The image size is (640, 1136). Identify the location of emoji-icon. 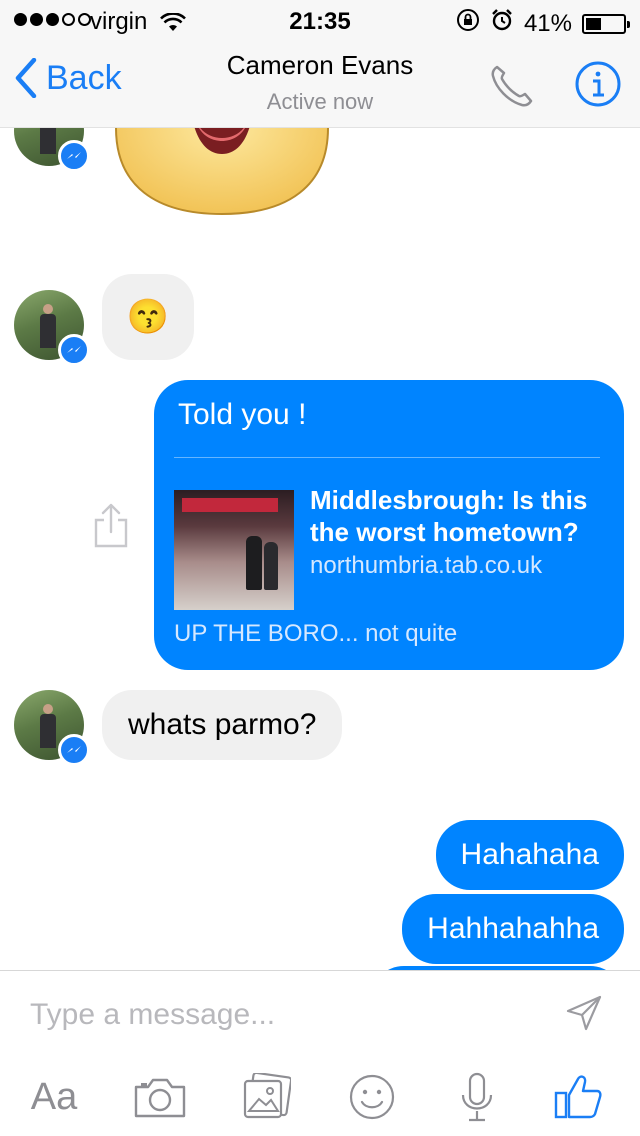
(372, 1097).